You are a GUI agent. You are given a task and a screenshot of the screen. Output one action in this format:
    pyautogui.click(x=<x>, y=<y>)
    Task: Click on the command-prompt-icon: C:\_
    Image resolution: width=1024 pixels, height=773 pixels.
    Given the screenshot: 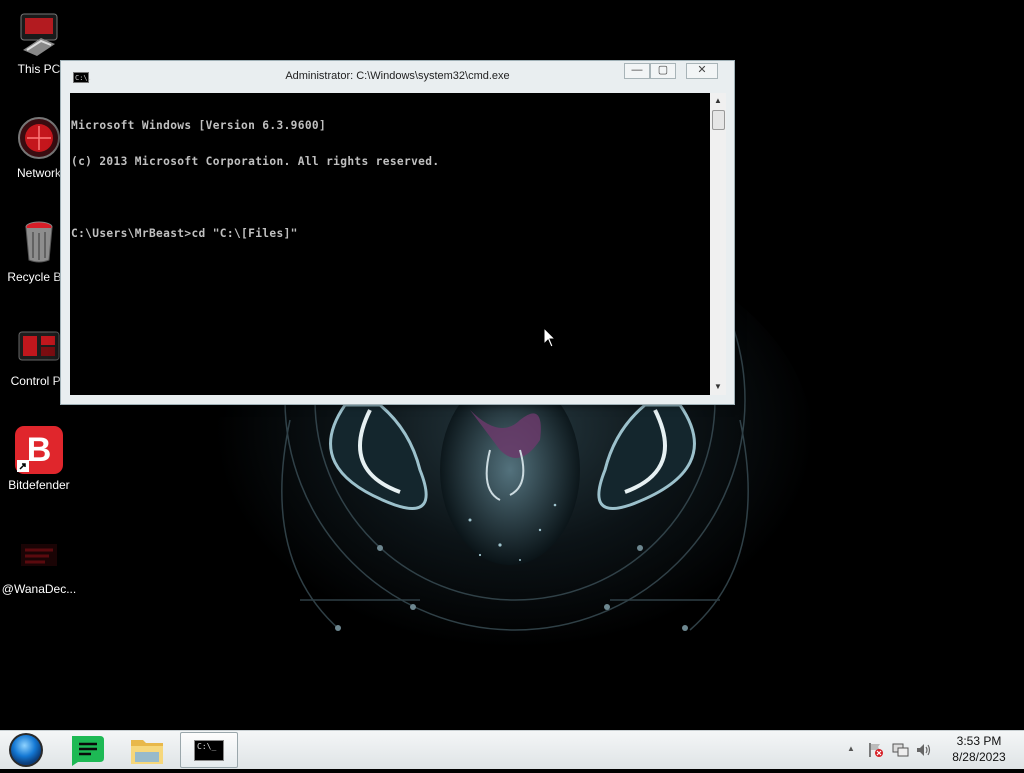 What is the action you would take?
    pyautogui.click(x=209, y=750)
    